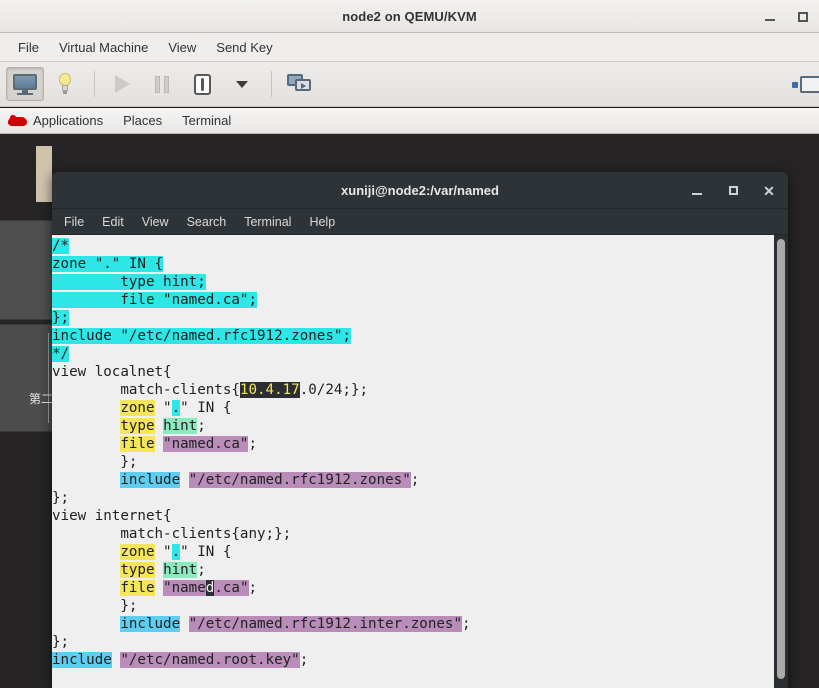 This screenshot has height=688, width=819. Describe the element at coordinates (129, 282) in the screenshot. I see `editor-text-span: type hint;` at that location.